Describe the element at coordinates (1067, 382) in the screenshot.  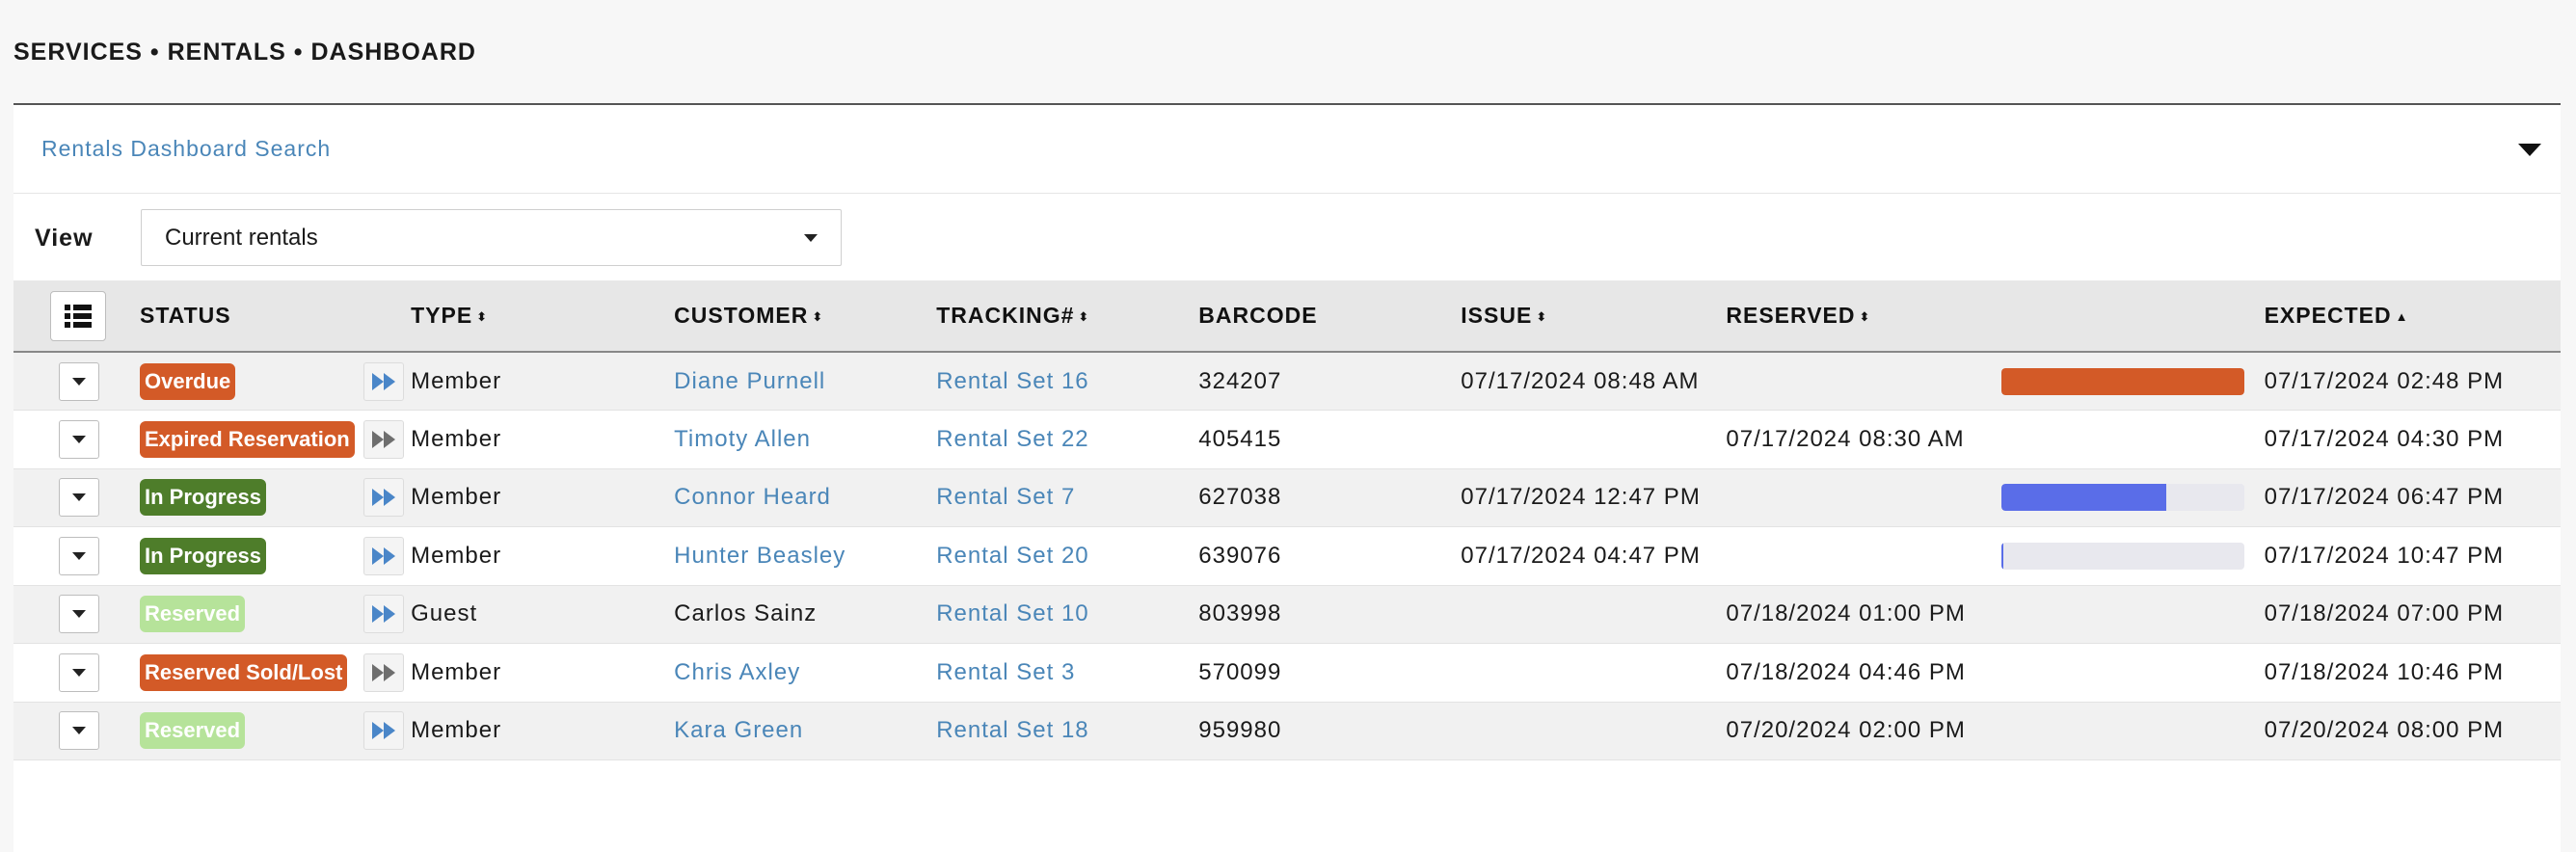
I see `tracking-link: Rental Set 16` at that location.